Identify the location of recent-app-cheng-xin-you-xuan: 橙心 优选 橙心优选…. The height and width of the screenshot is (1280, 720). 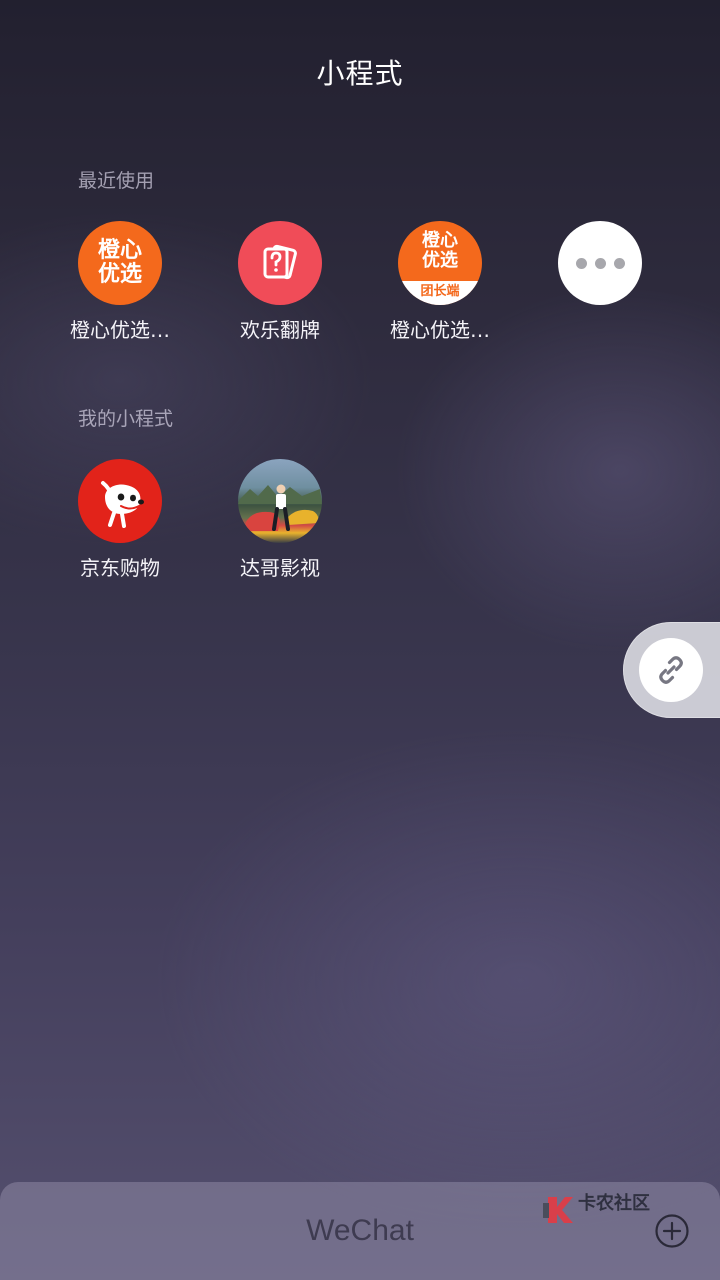
(120, 291).